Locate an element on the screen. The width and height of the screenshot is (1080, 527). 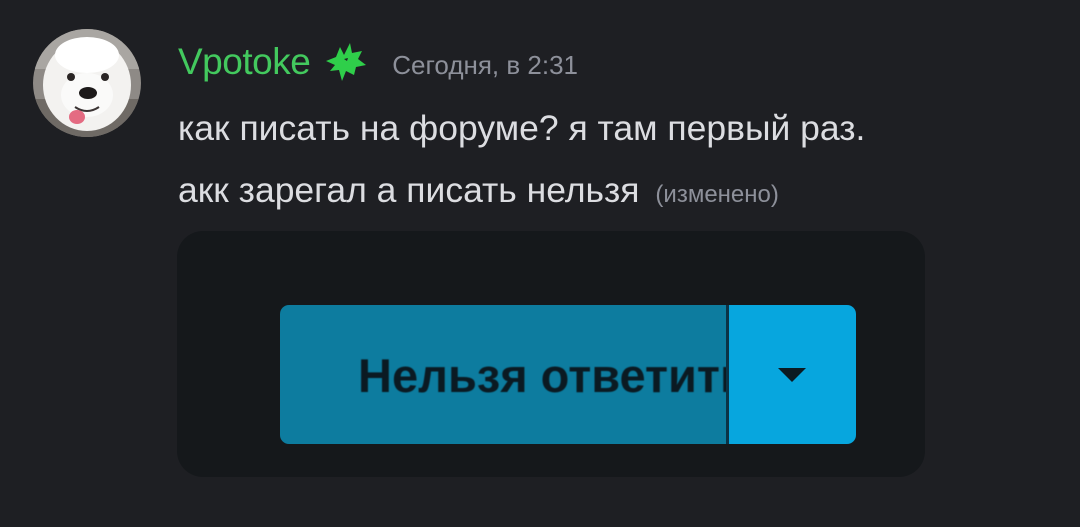
dropdown-button is located at coordinates (792, 374).